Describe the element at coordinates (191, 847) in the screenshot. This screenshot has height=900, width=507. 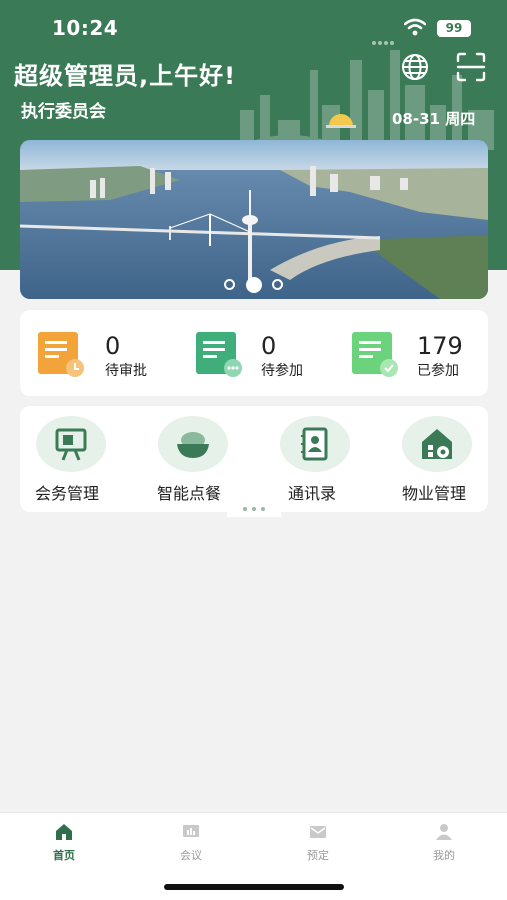
I see `tab-meetings: 会议` at that location.